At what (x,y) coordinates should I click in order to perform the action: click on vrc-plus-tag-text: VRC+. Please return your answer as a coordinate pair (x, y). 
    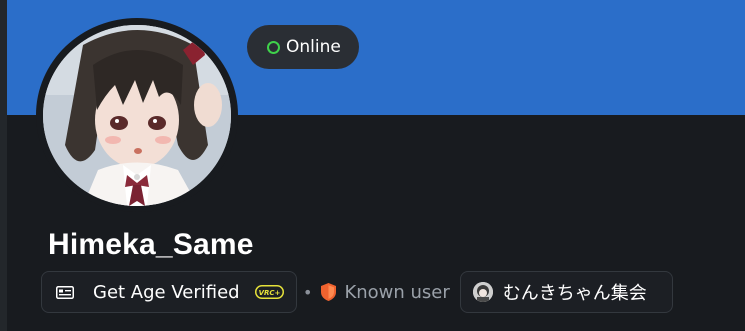
    Looking at the image, I should click on (269, 293).